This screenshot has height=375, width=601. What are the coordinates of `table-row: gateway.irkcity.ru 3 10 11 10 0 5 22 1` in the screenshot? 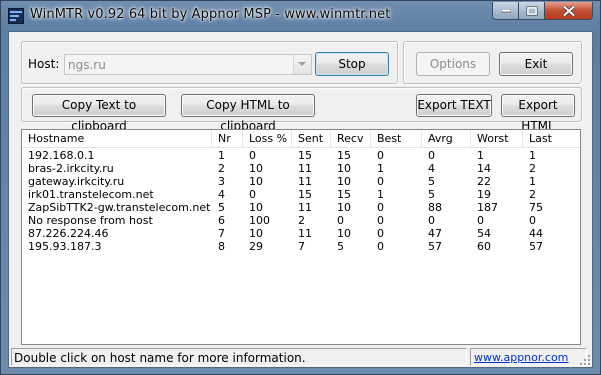 It's located at (301, 181).